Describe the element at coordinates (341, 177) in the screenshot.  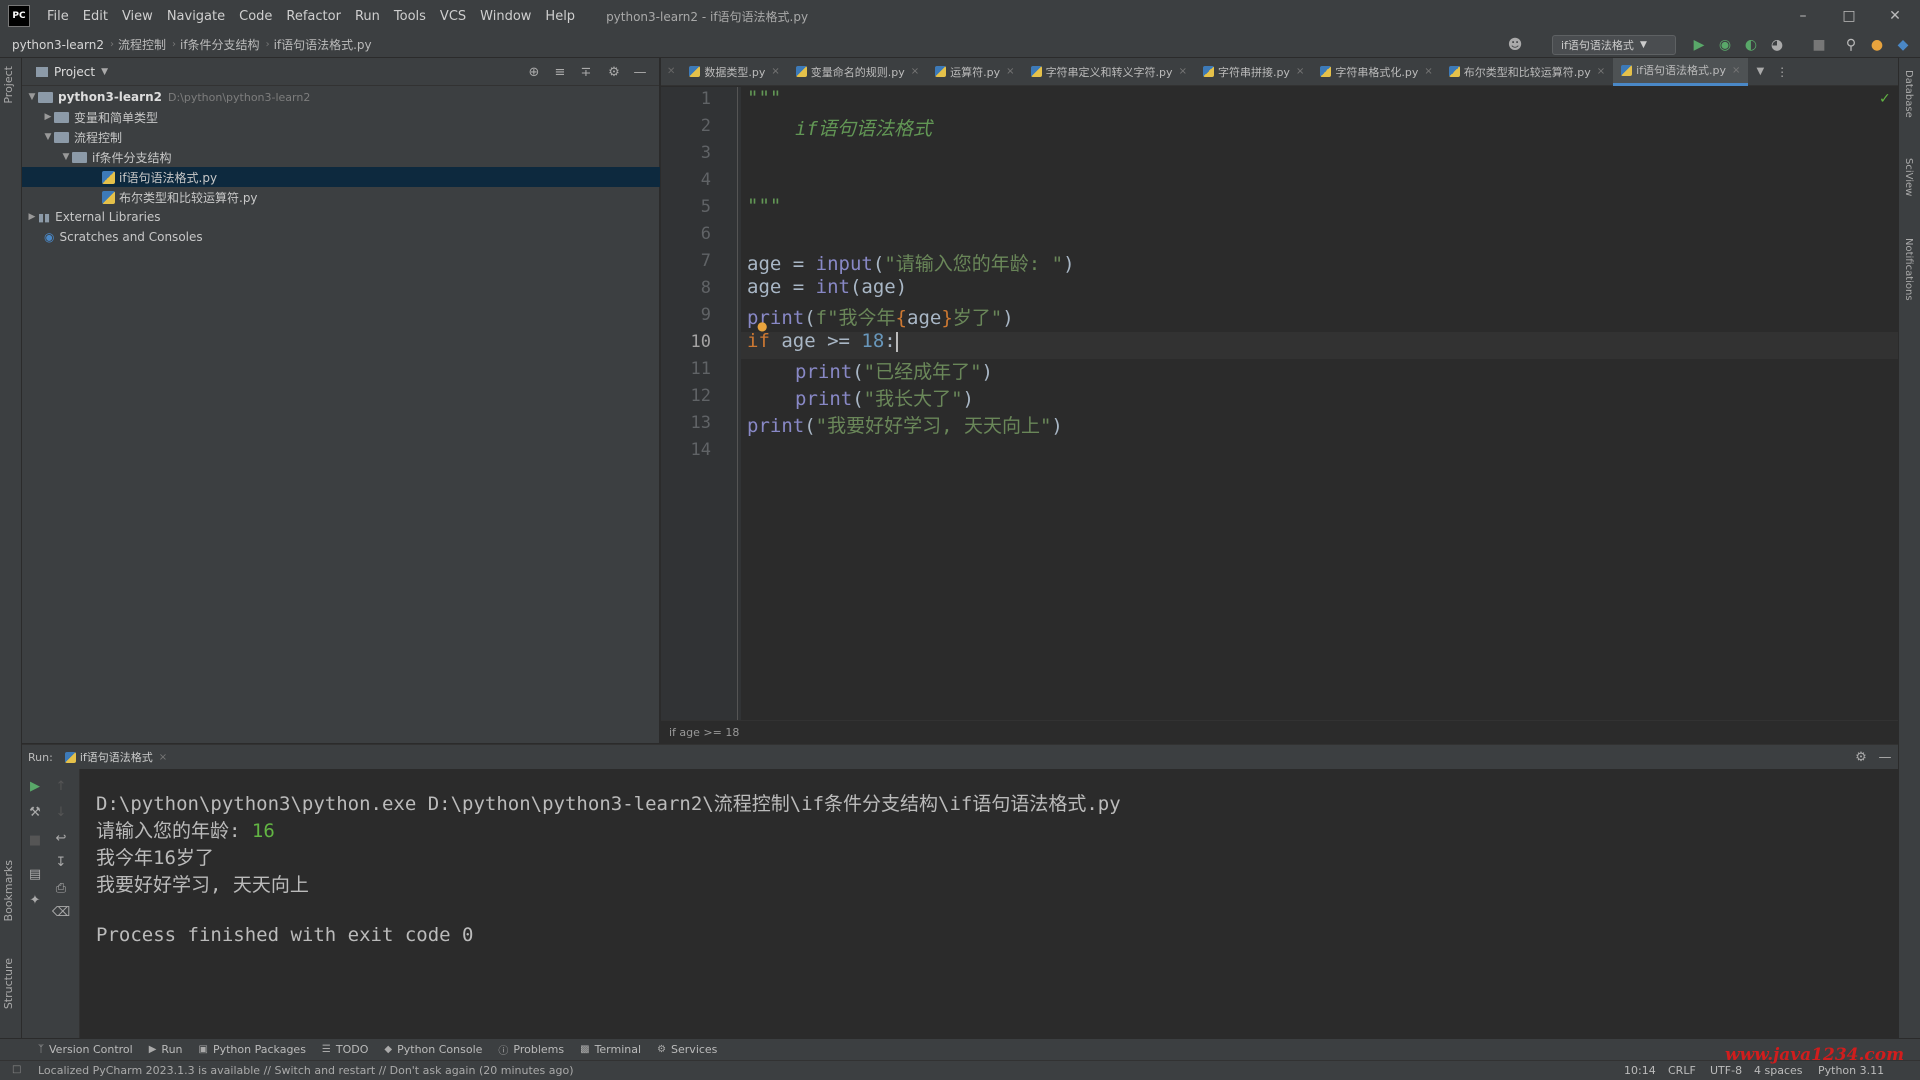
I see `tree-item-file-selected: if语句语法格式.py` at that location.